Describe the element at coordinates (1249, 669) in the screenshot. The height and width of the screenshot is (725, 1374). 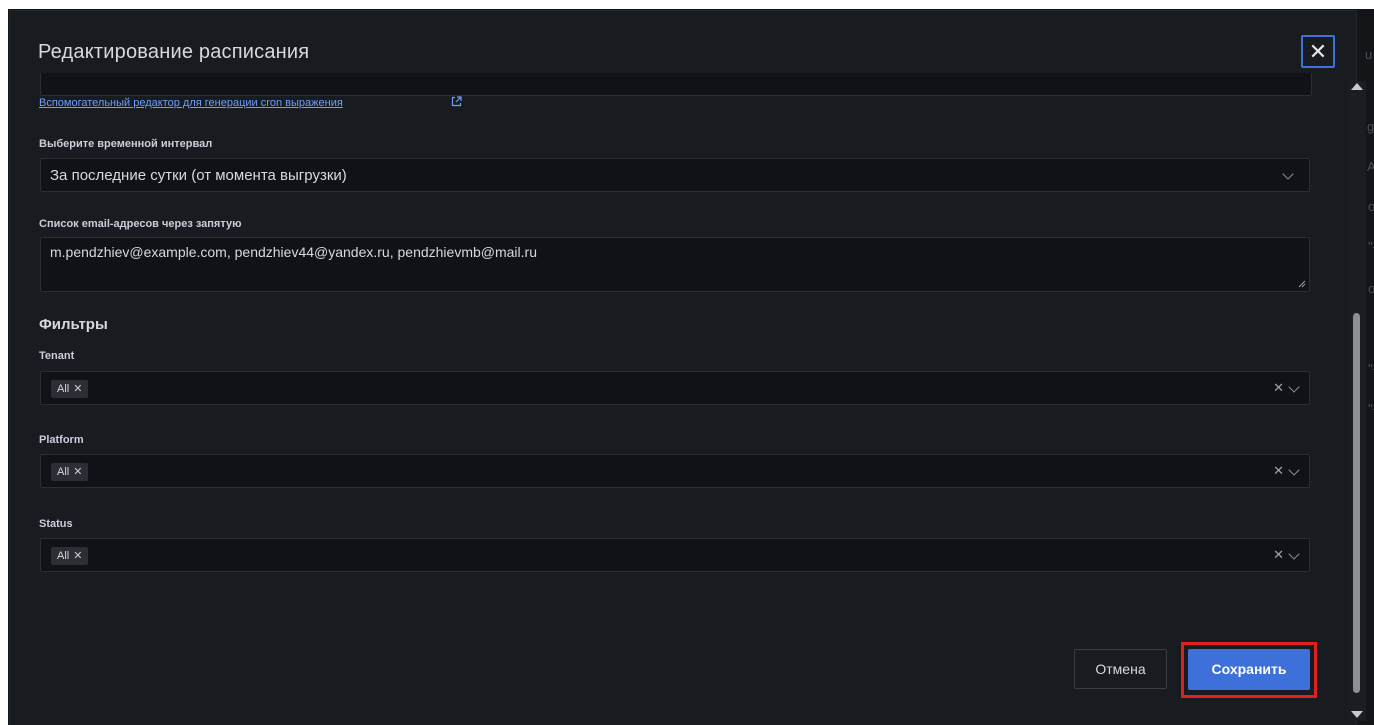
I see `save-button: Сохранить` at that location.